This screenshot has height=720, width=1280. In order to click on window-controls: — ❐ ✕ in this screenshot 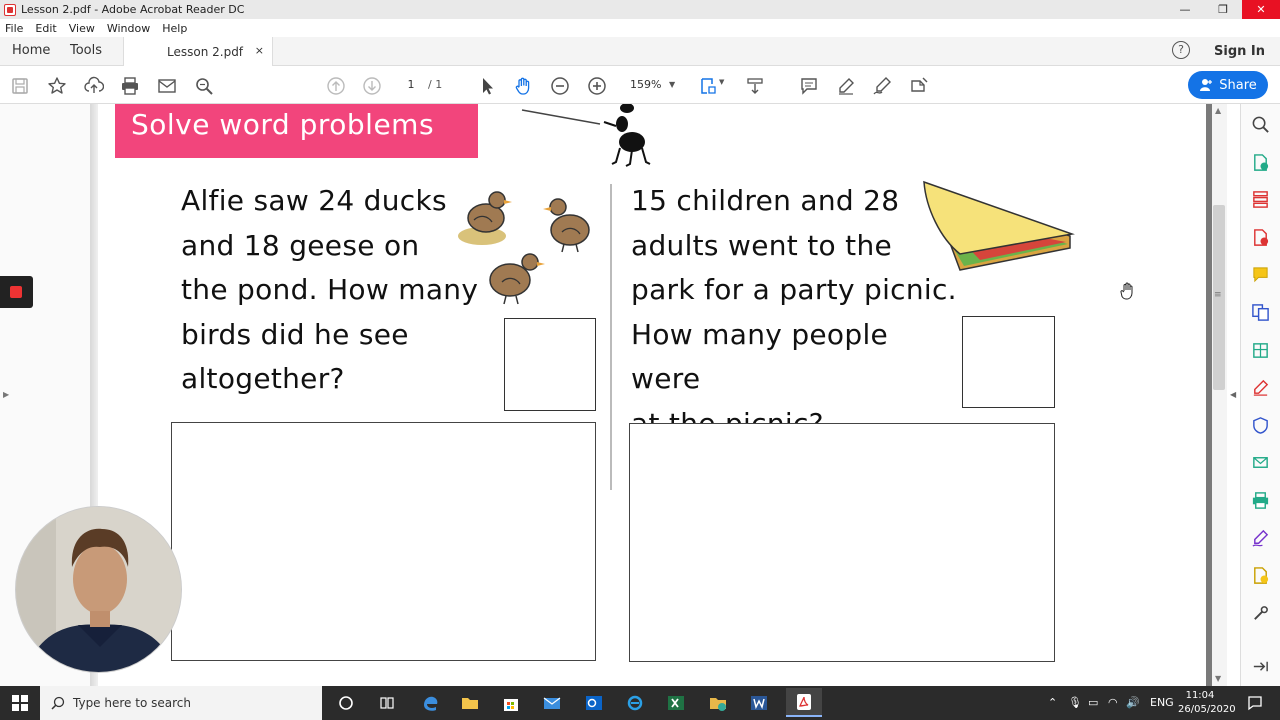, I will do `click(1223, 9)`.